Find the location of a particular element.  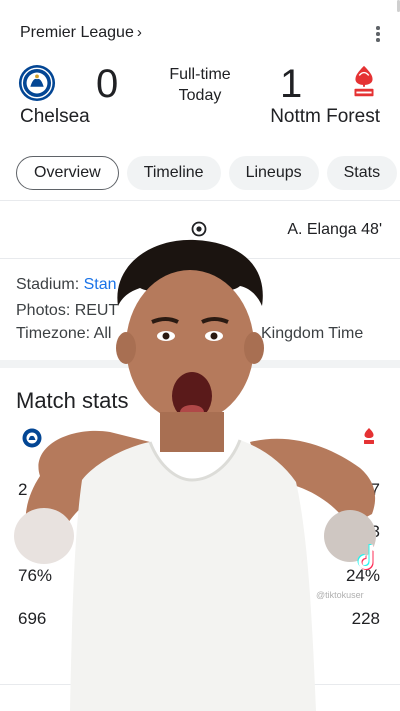

league-name: Premier League is located at coordinates (77, 32).